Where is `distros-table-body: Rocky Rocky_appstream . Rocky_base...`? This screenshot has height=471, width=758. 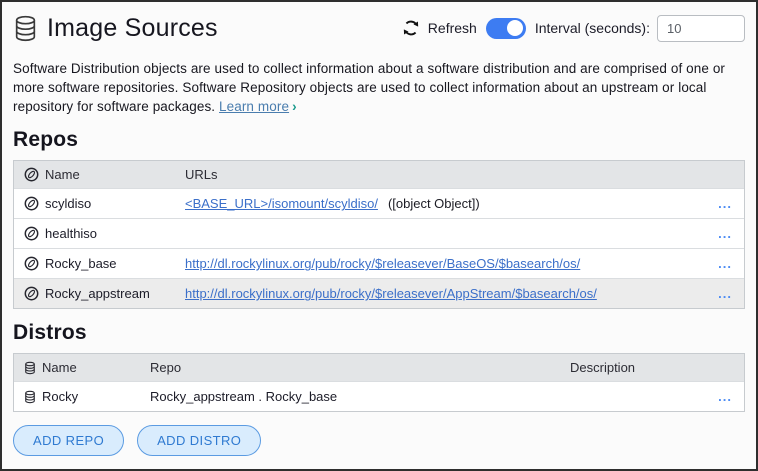 distros-table-body: Rocky Rocky_appstream . Rocky_base... is located at coordinates (379, 396).